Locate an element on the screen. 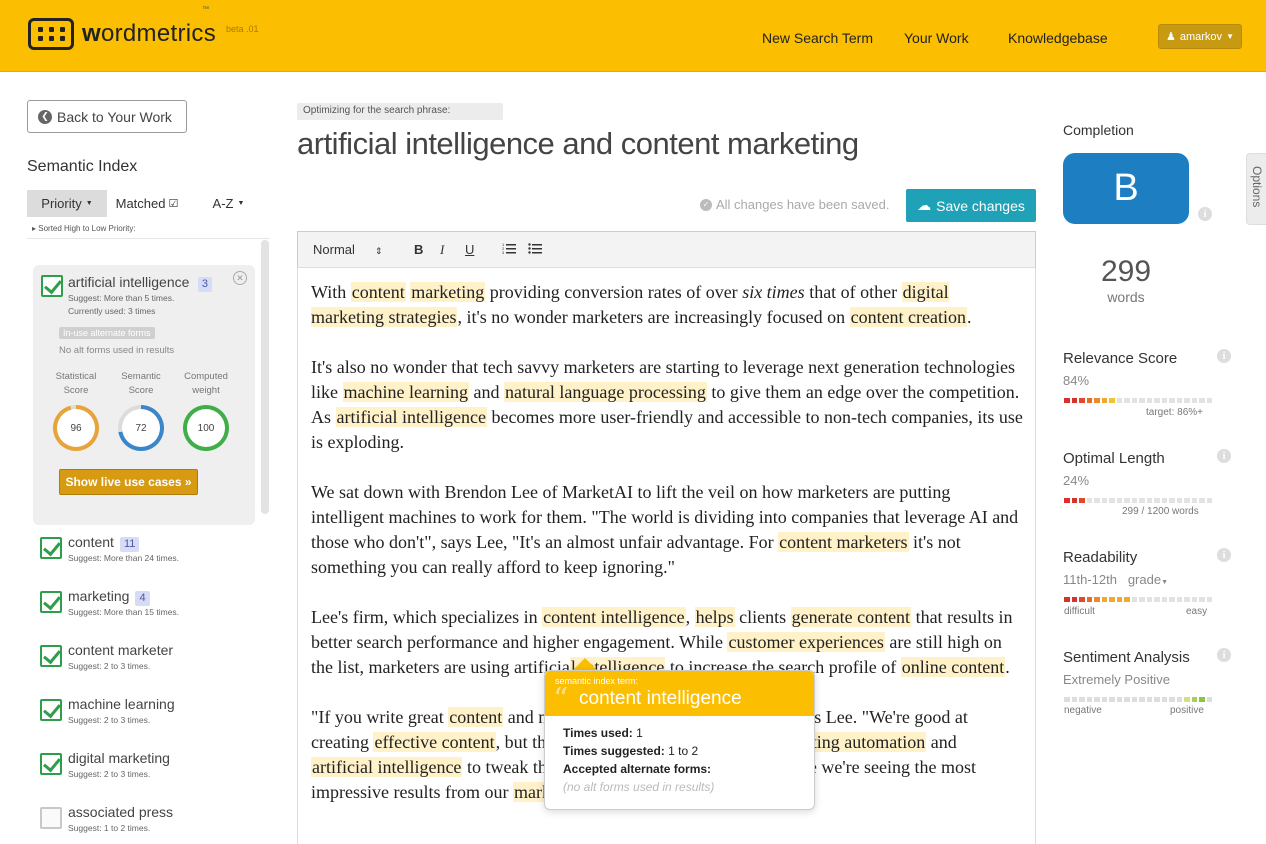  semantic-index-title: Semantic Index is located at coordinates (82, 166).